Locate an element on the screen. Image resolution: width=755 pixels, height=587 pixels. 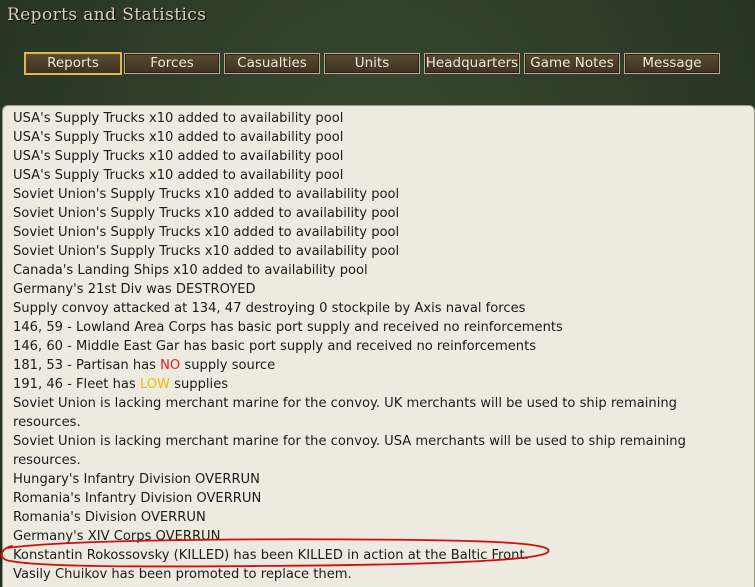
tab-units: Units is located at coordinates (372, 63).